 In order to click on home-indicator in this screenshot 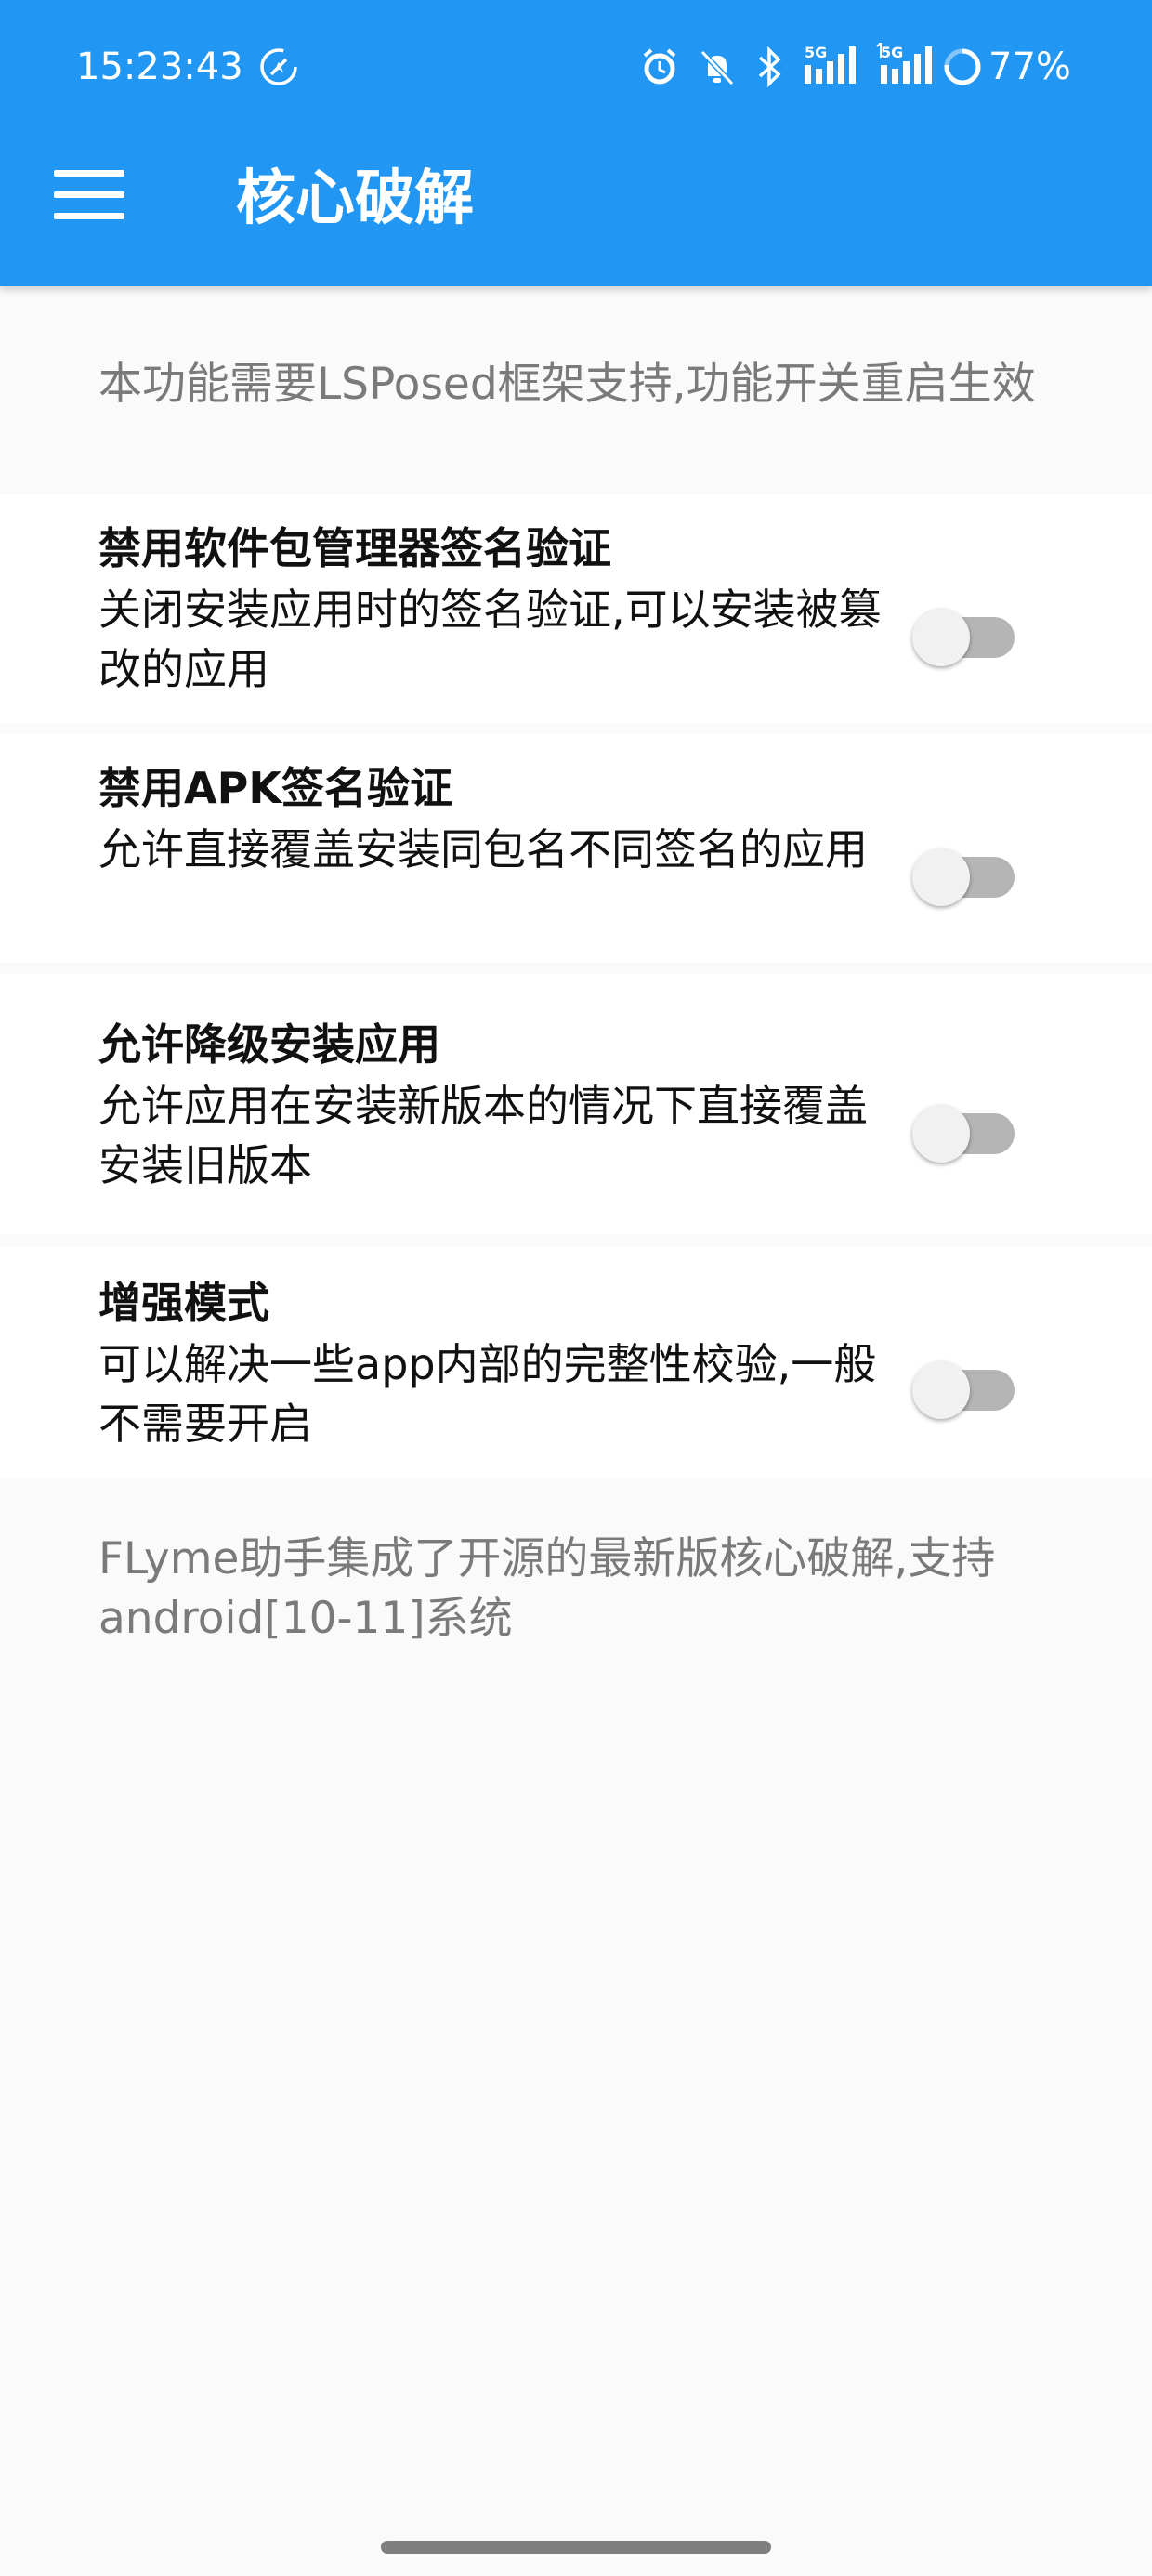, I will do `click(576, 2547)`.